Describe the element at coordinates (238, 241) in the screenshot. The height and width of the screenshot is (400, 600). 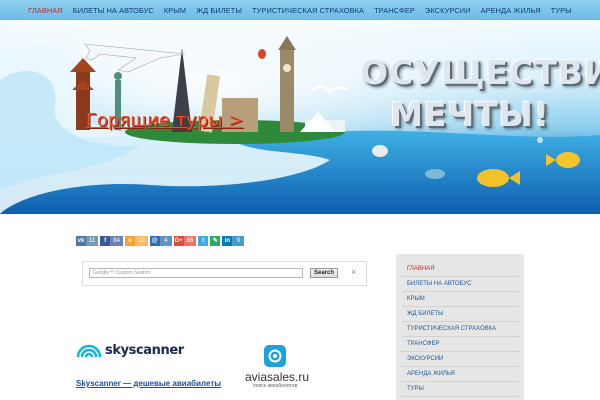
I see `share-count: 9` at that location.